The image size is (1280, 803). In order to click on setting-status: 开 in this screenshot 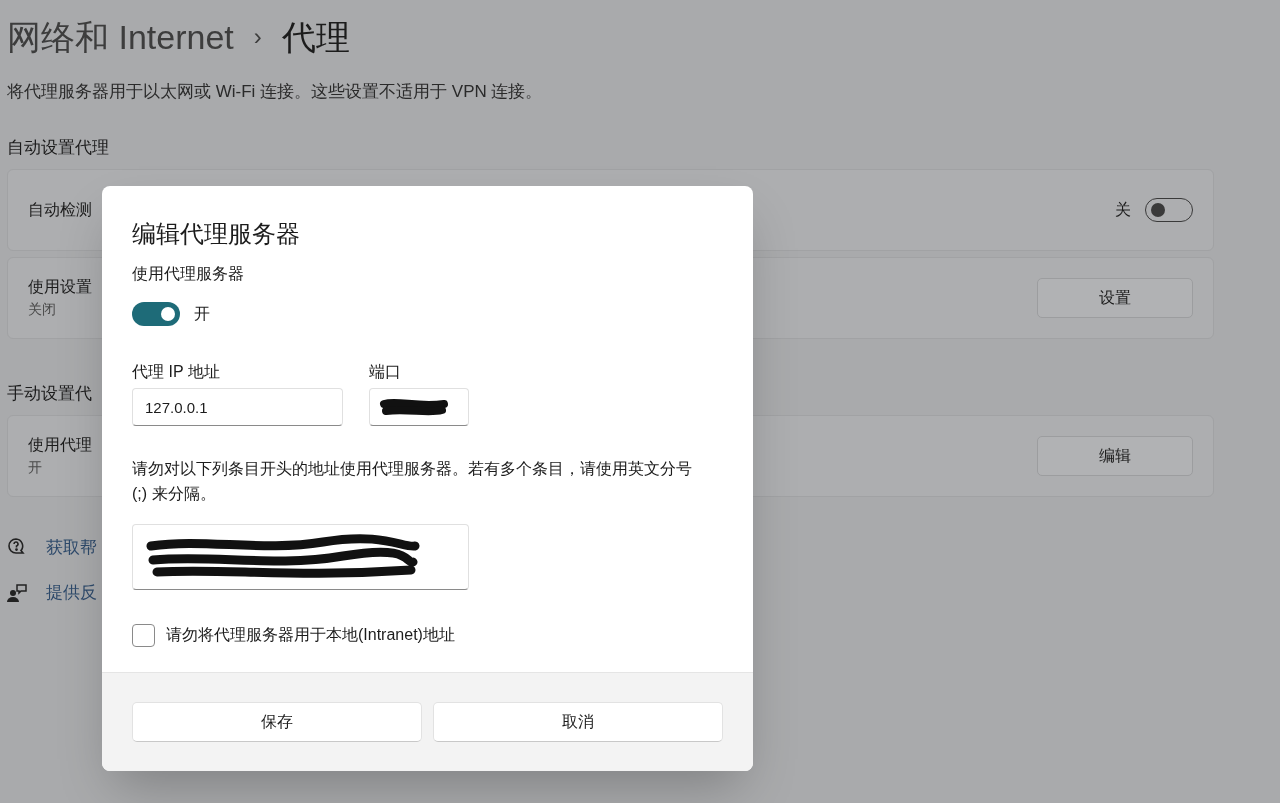, I will do `click(35, 467)`.